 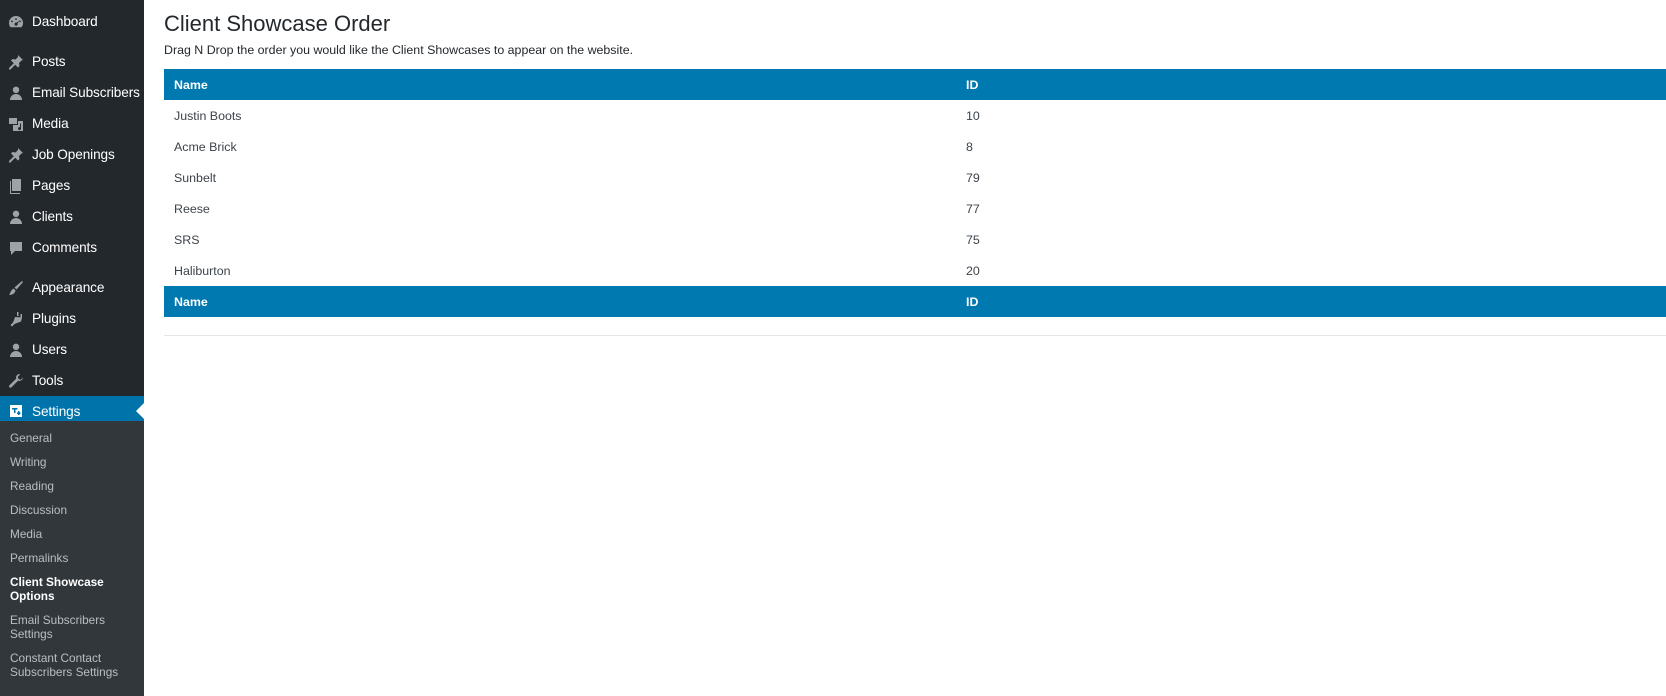 I want to click on admin-sidebar: Dashboard Posts Email Subscribers Media, so click(x=72, y=348).